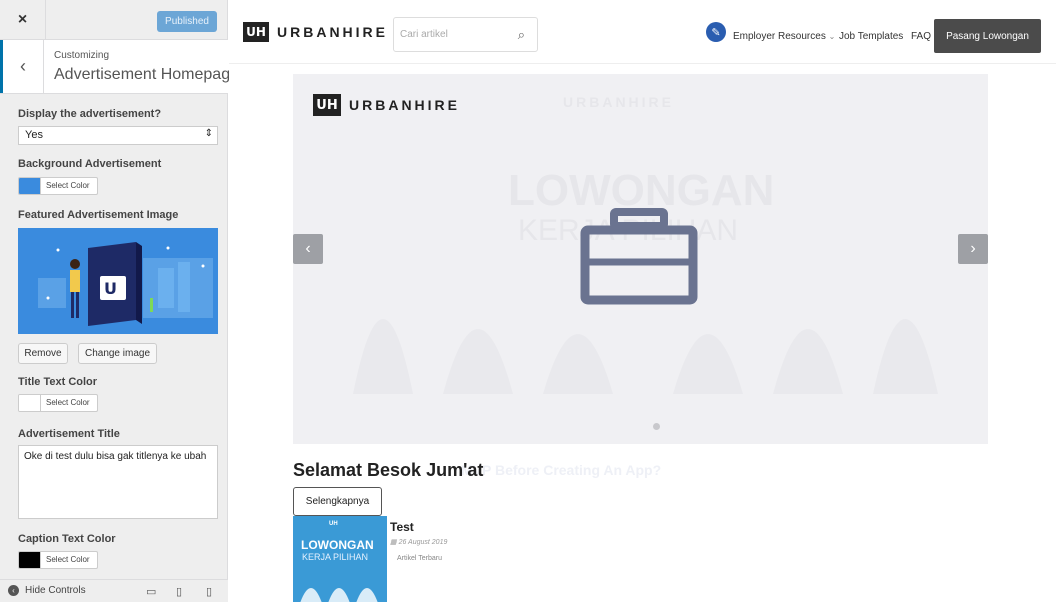 The height and width of the screenshot is (602, 1056). Describe the element at coordinates (146, 74) in the screenshot. I see `section-title: Advertisement Homepage` at that location.